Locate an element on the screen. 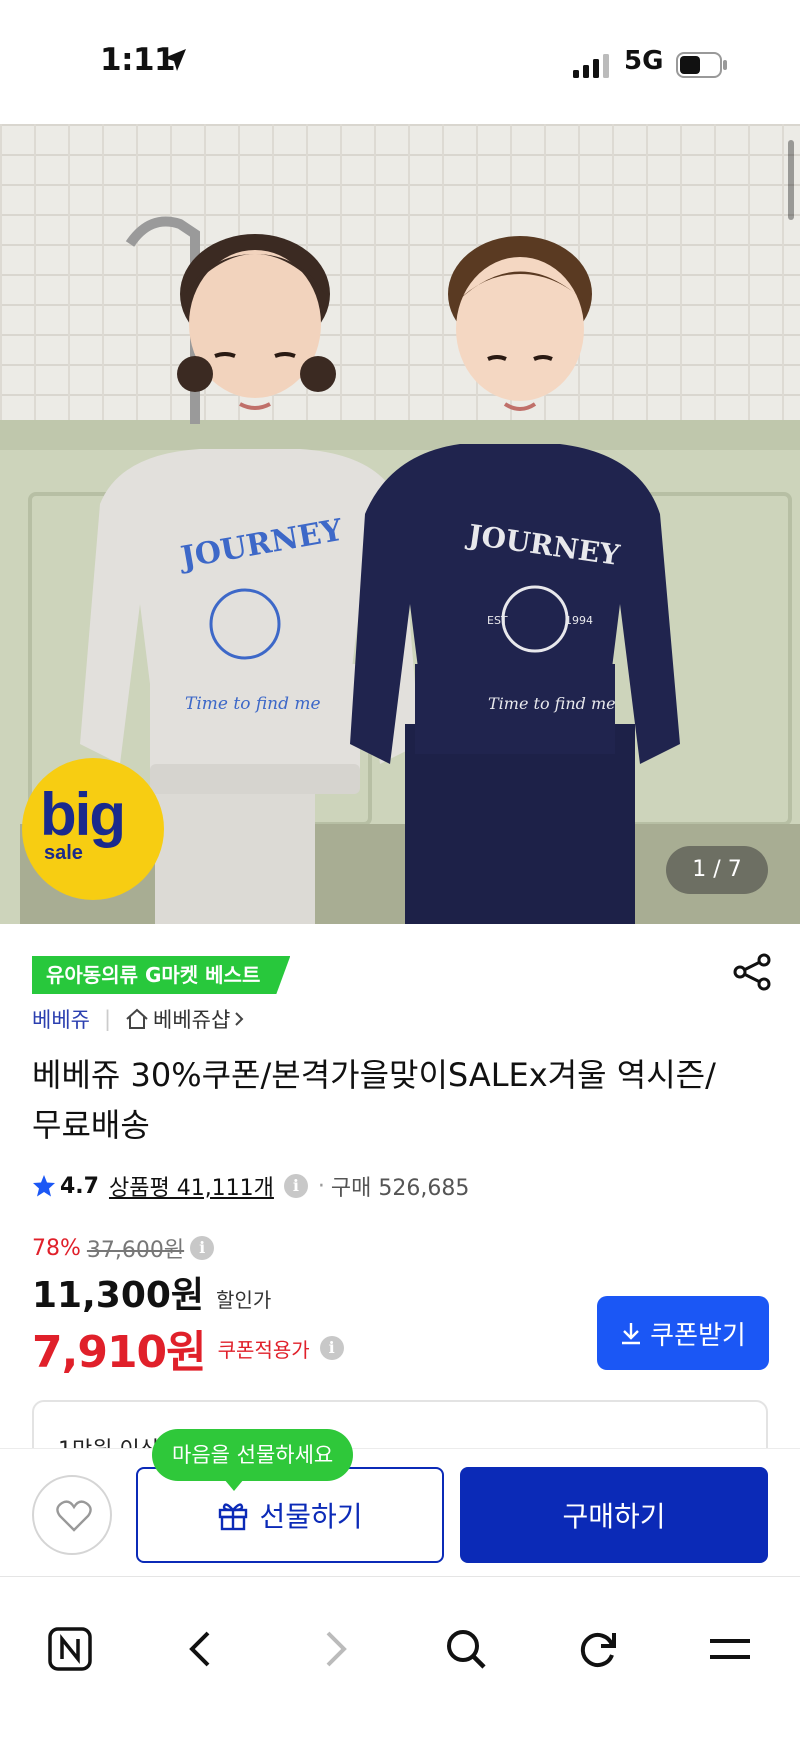 The height and width of the screenshot is (1740, 800). wishlist-button is located at coordinates (72, 1515).